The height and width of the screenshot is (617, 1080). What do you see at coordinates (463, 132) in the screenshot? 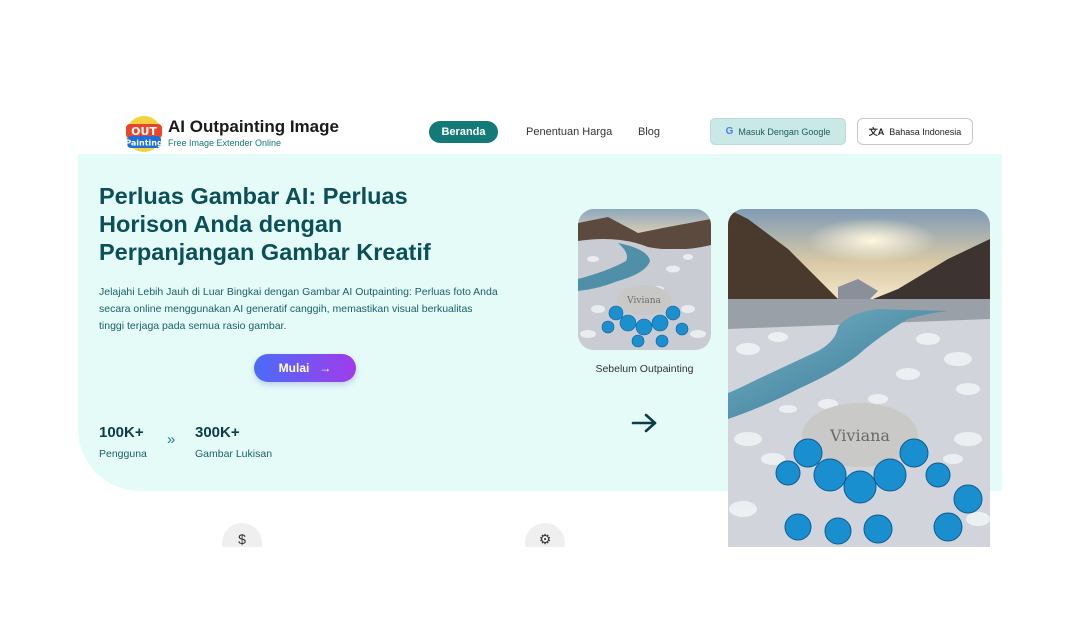
I see `nav-home-link: Beranda` at bounding box center [463, 132].